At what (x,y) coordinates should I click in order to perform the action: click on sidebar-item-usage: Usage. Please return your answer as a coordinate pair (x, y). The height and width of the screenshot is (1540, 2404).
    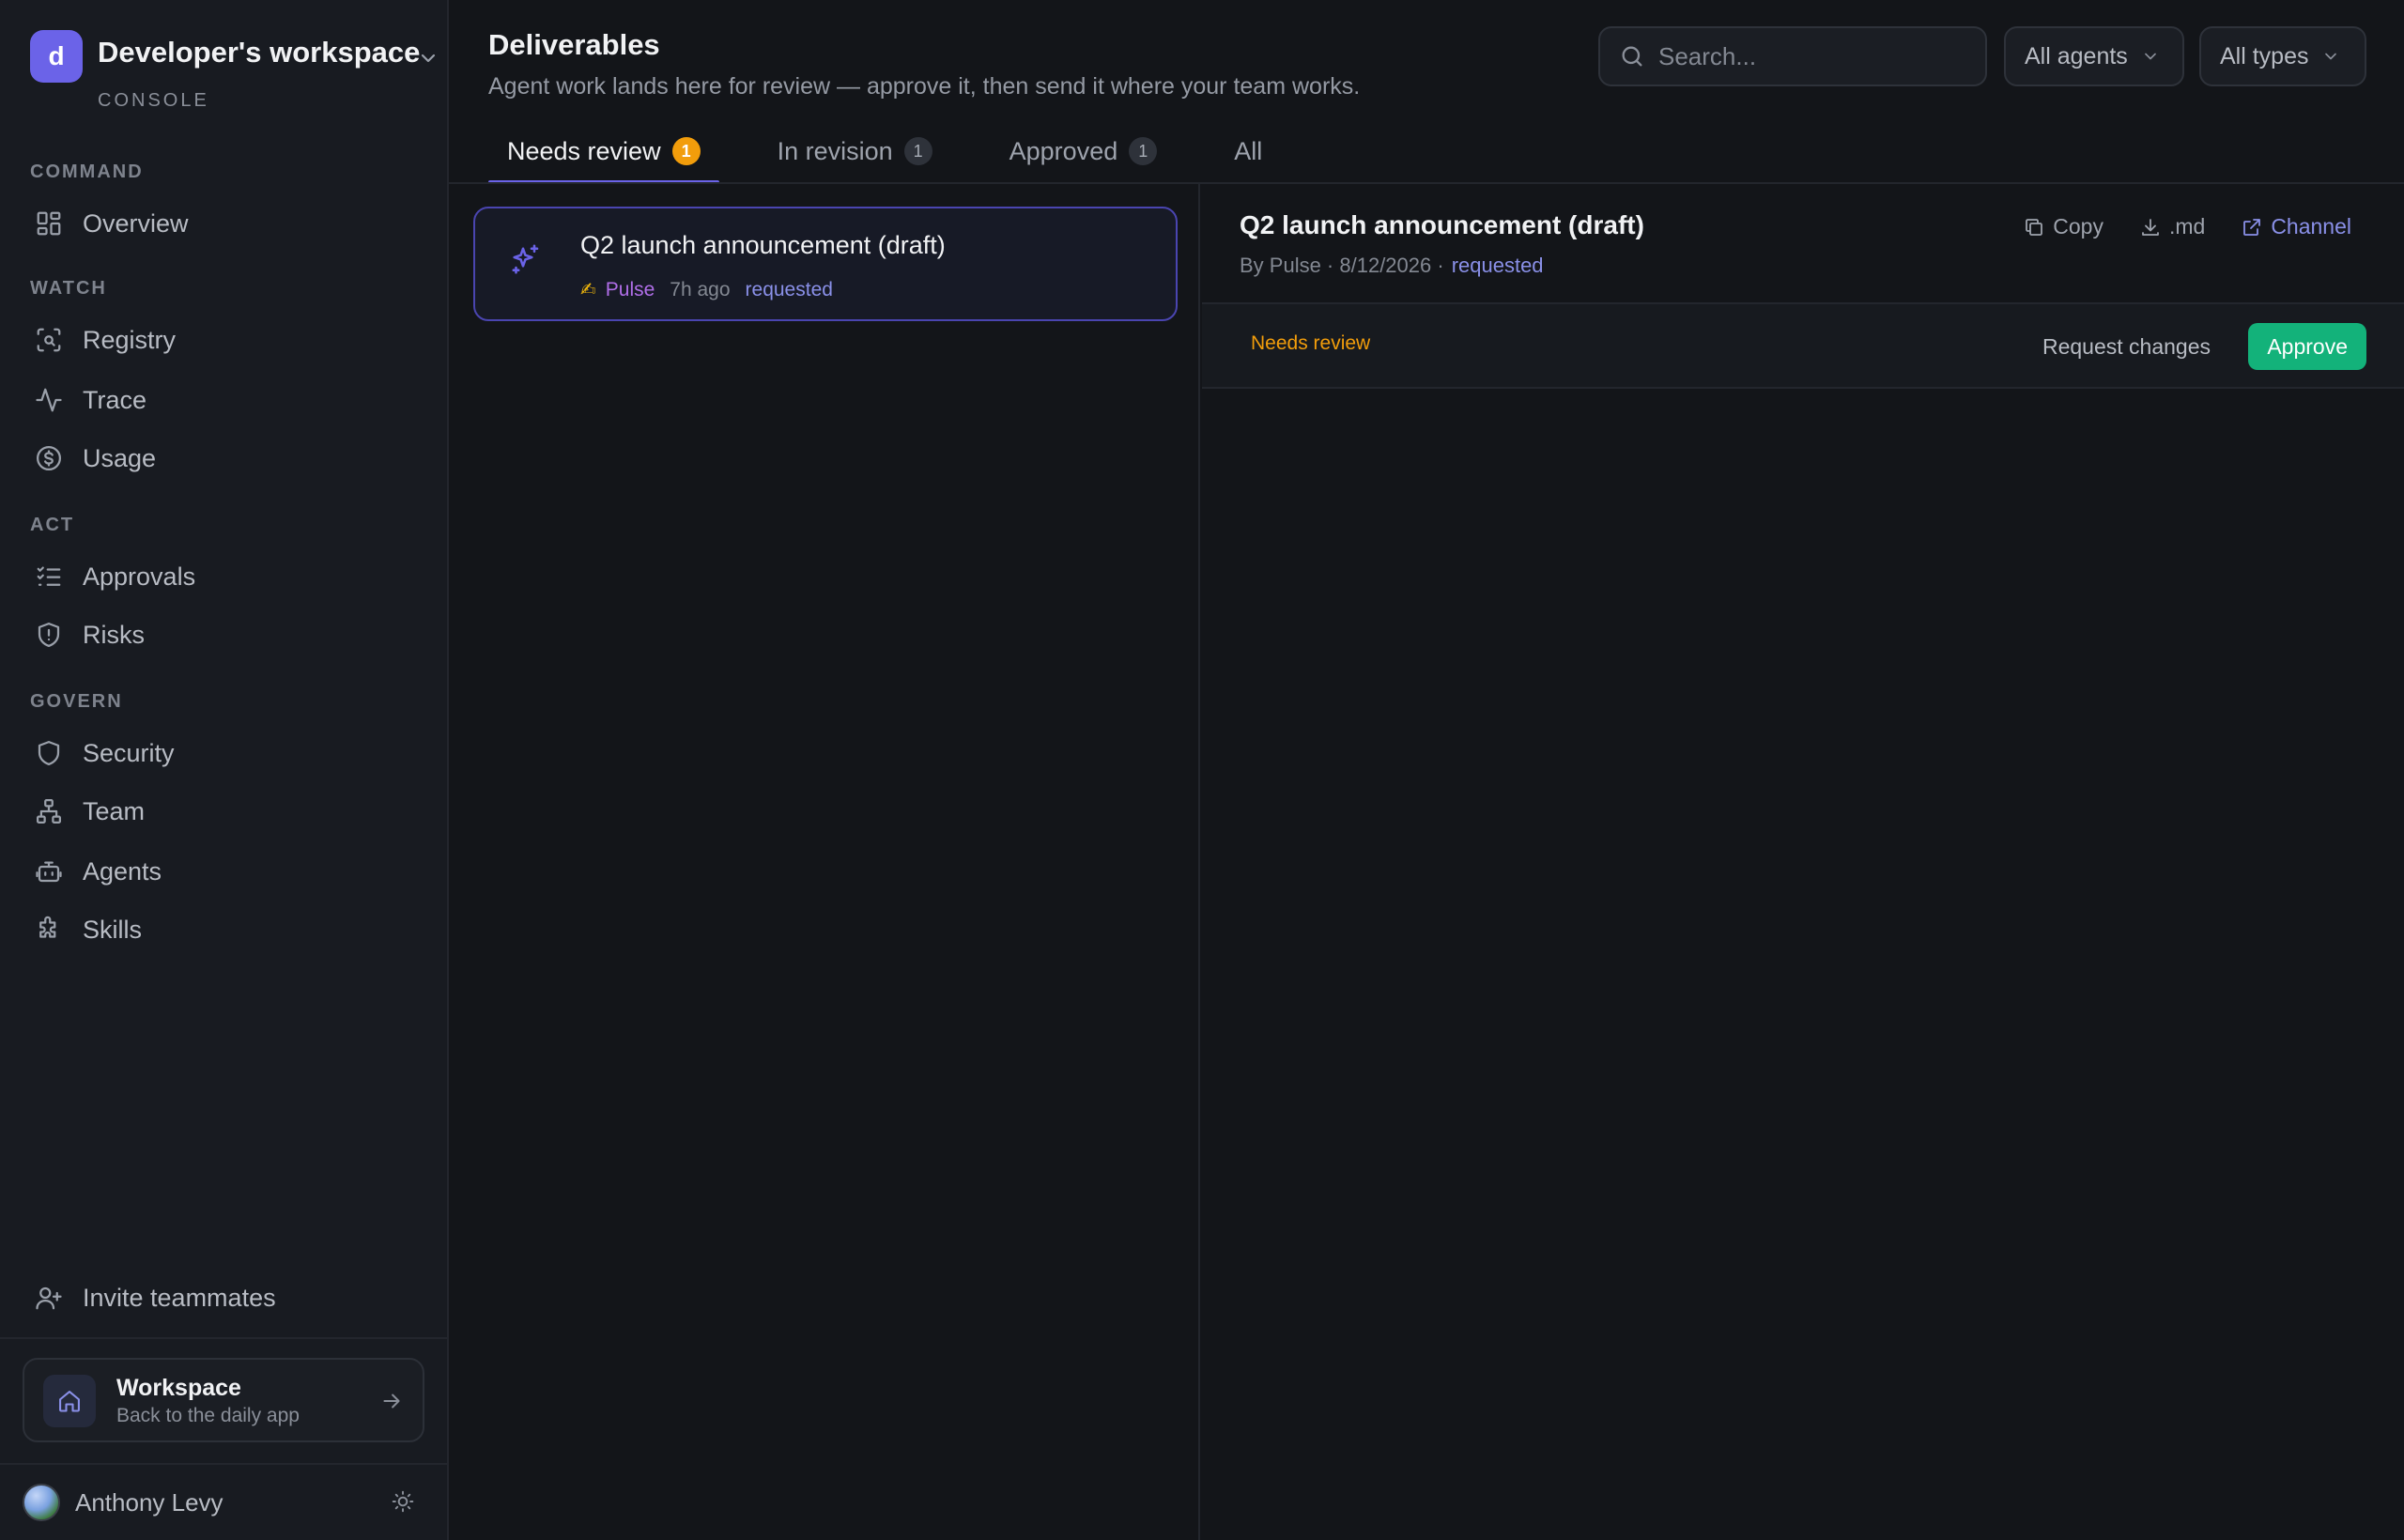
    Looking at the image, I should click on (224, 458).